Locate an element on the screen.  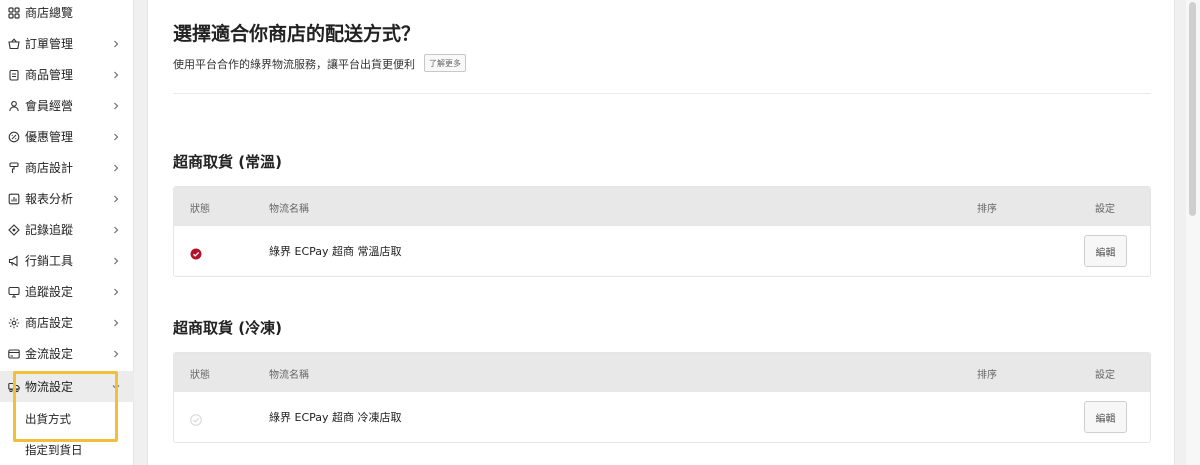
sidebar-item-store-design: 商店設計 is located at coordinates (67, 167).